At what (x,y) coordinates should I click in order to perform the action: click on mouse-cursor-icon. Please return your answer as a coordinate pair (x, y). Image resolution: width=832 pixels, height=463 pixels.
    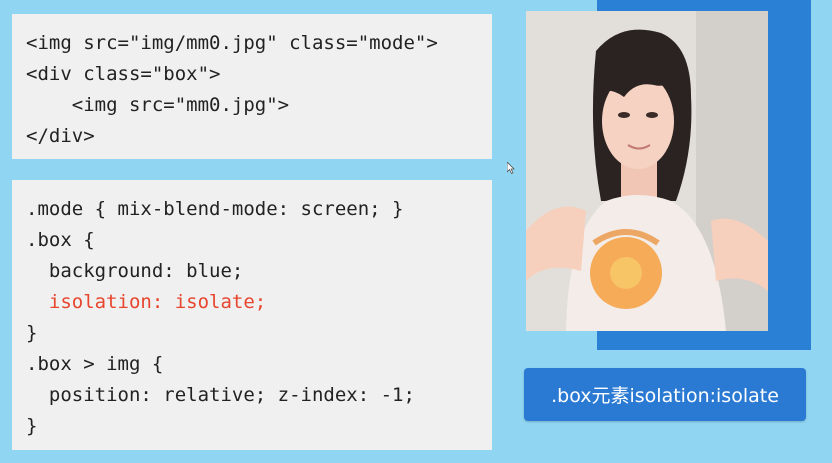
    Looking at the image, I should click on (511, 168).